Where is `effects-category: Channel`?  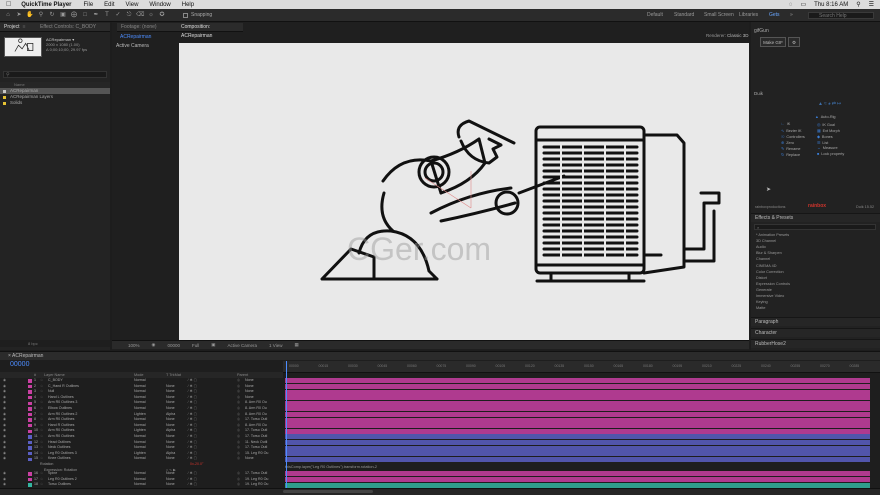 effects-category: Channel is located at coordinates (763, 259).